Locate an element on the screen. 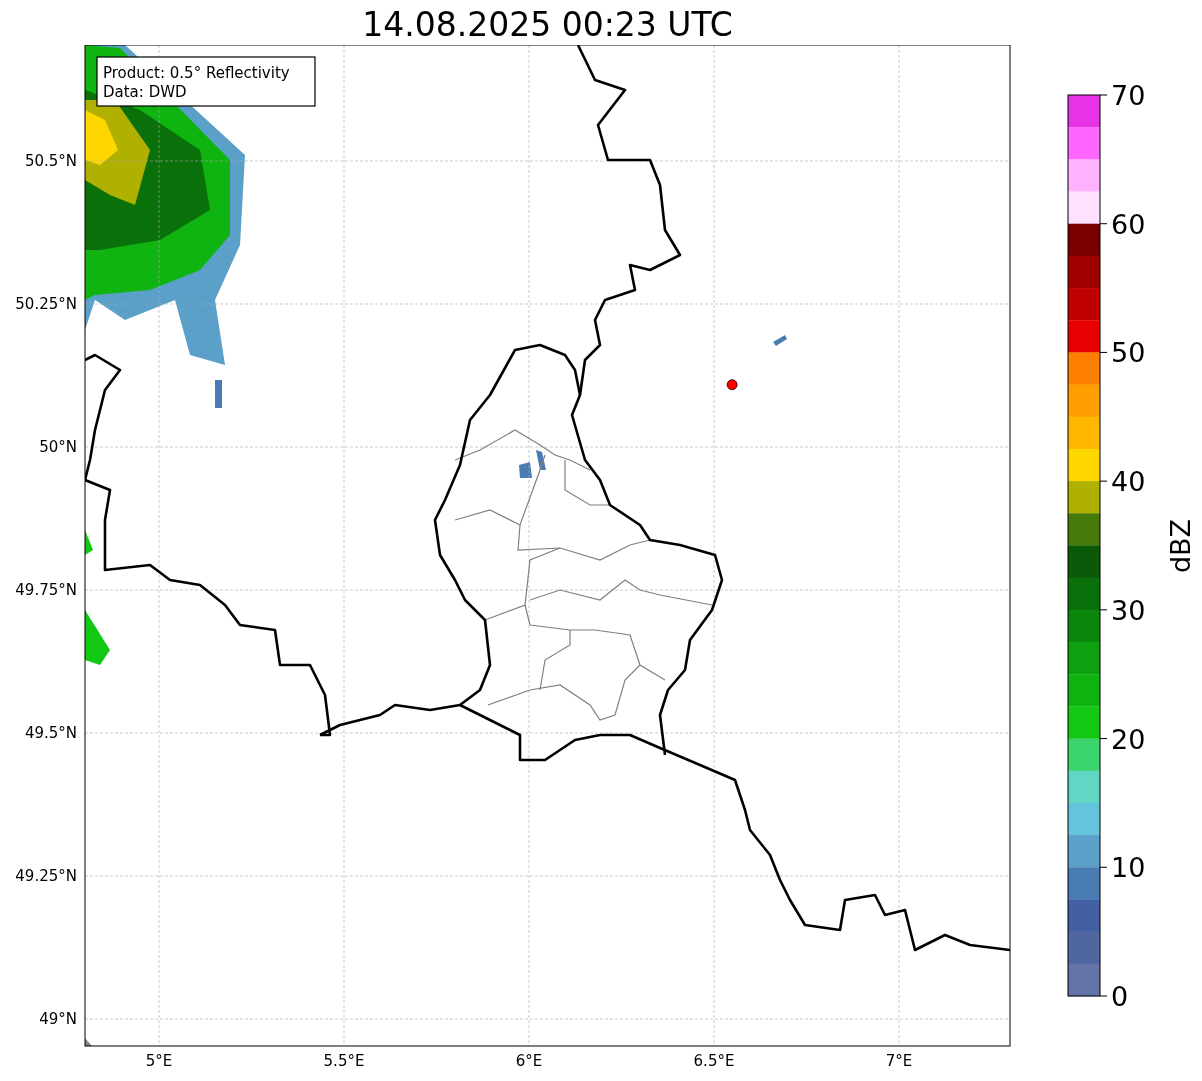 The height and width of the screenshot is (1081, 1202). colorbar-tick-label: 50 is located at coordinates (1128, 353).